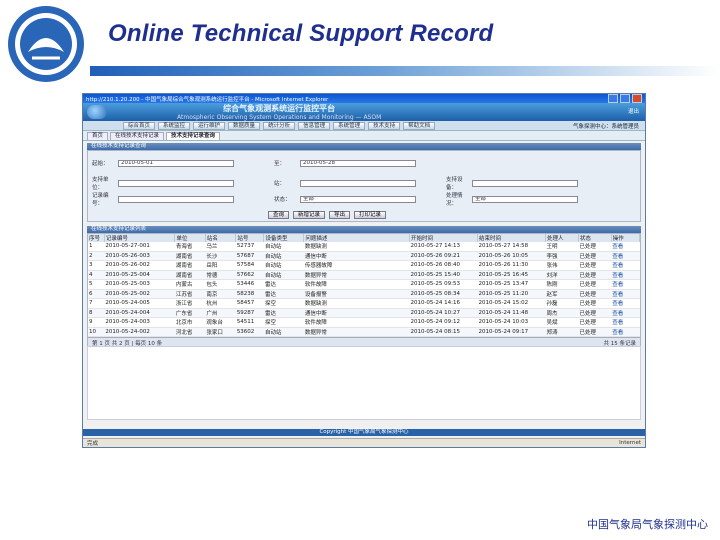  Describe the element at coordinates (419, 125) in the screenshot. I see `menu-item-help: 帮助文档` at that location.